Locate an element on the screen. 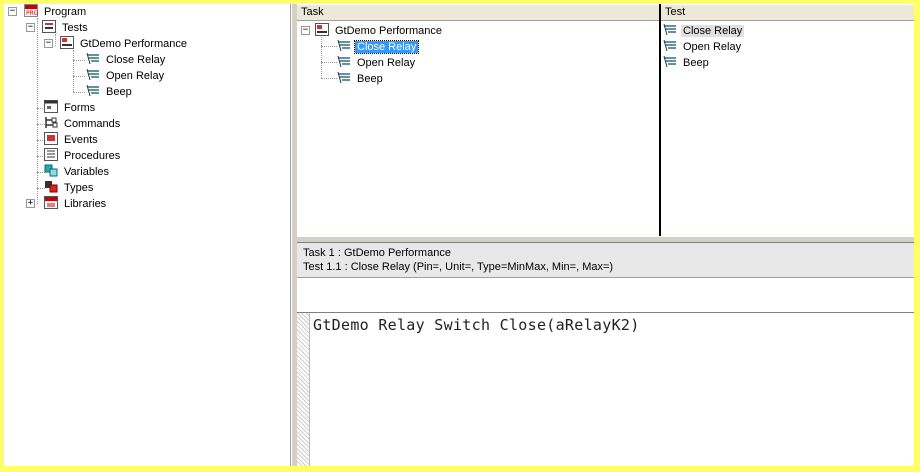 The width and height of the screenshot is (920, 472). tree-item-program: PRG Program is located at coordinates (56, 12).